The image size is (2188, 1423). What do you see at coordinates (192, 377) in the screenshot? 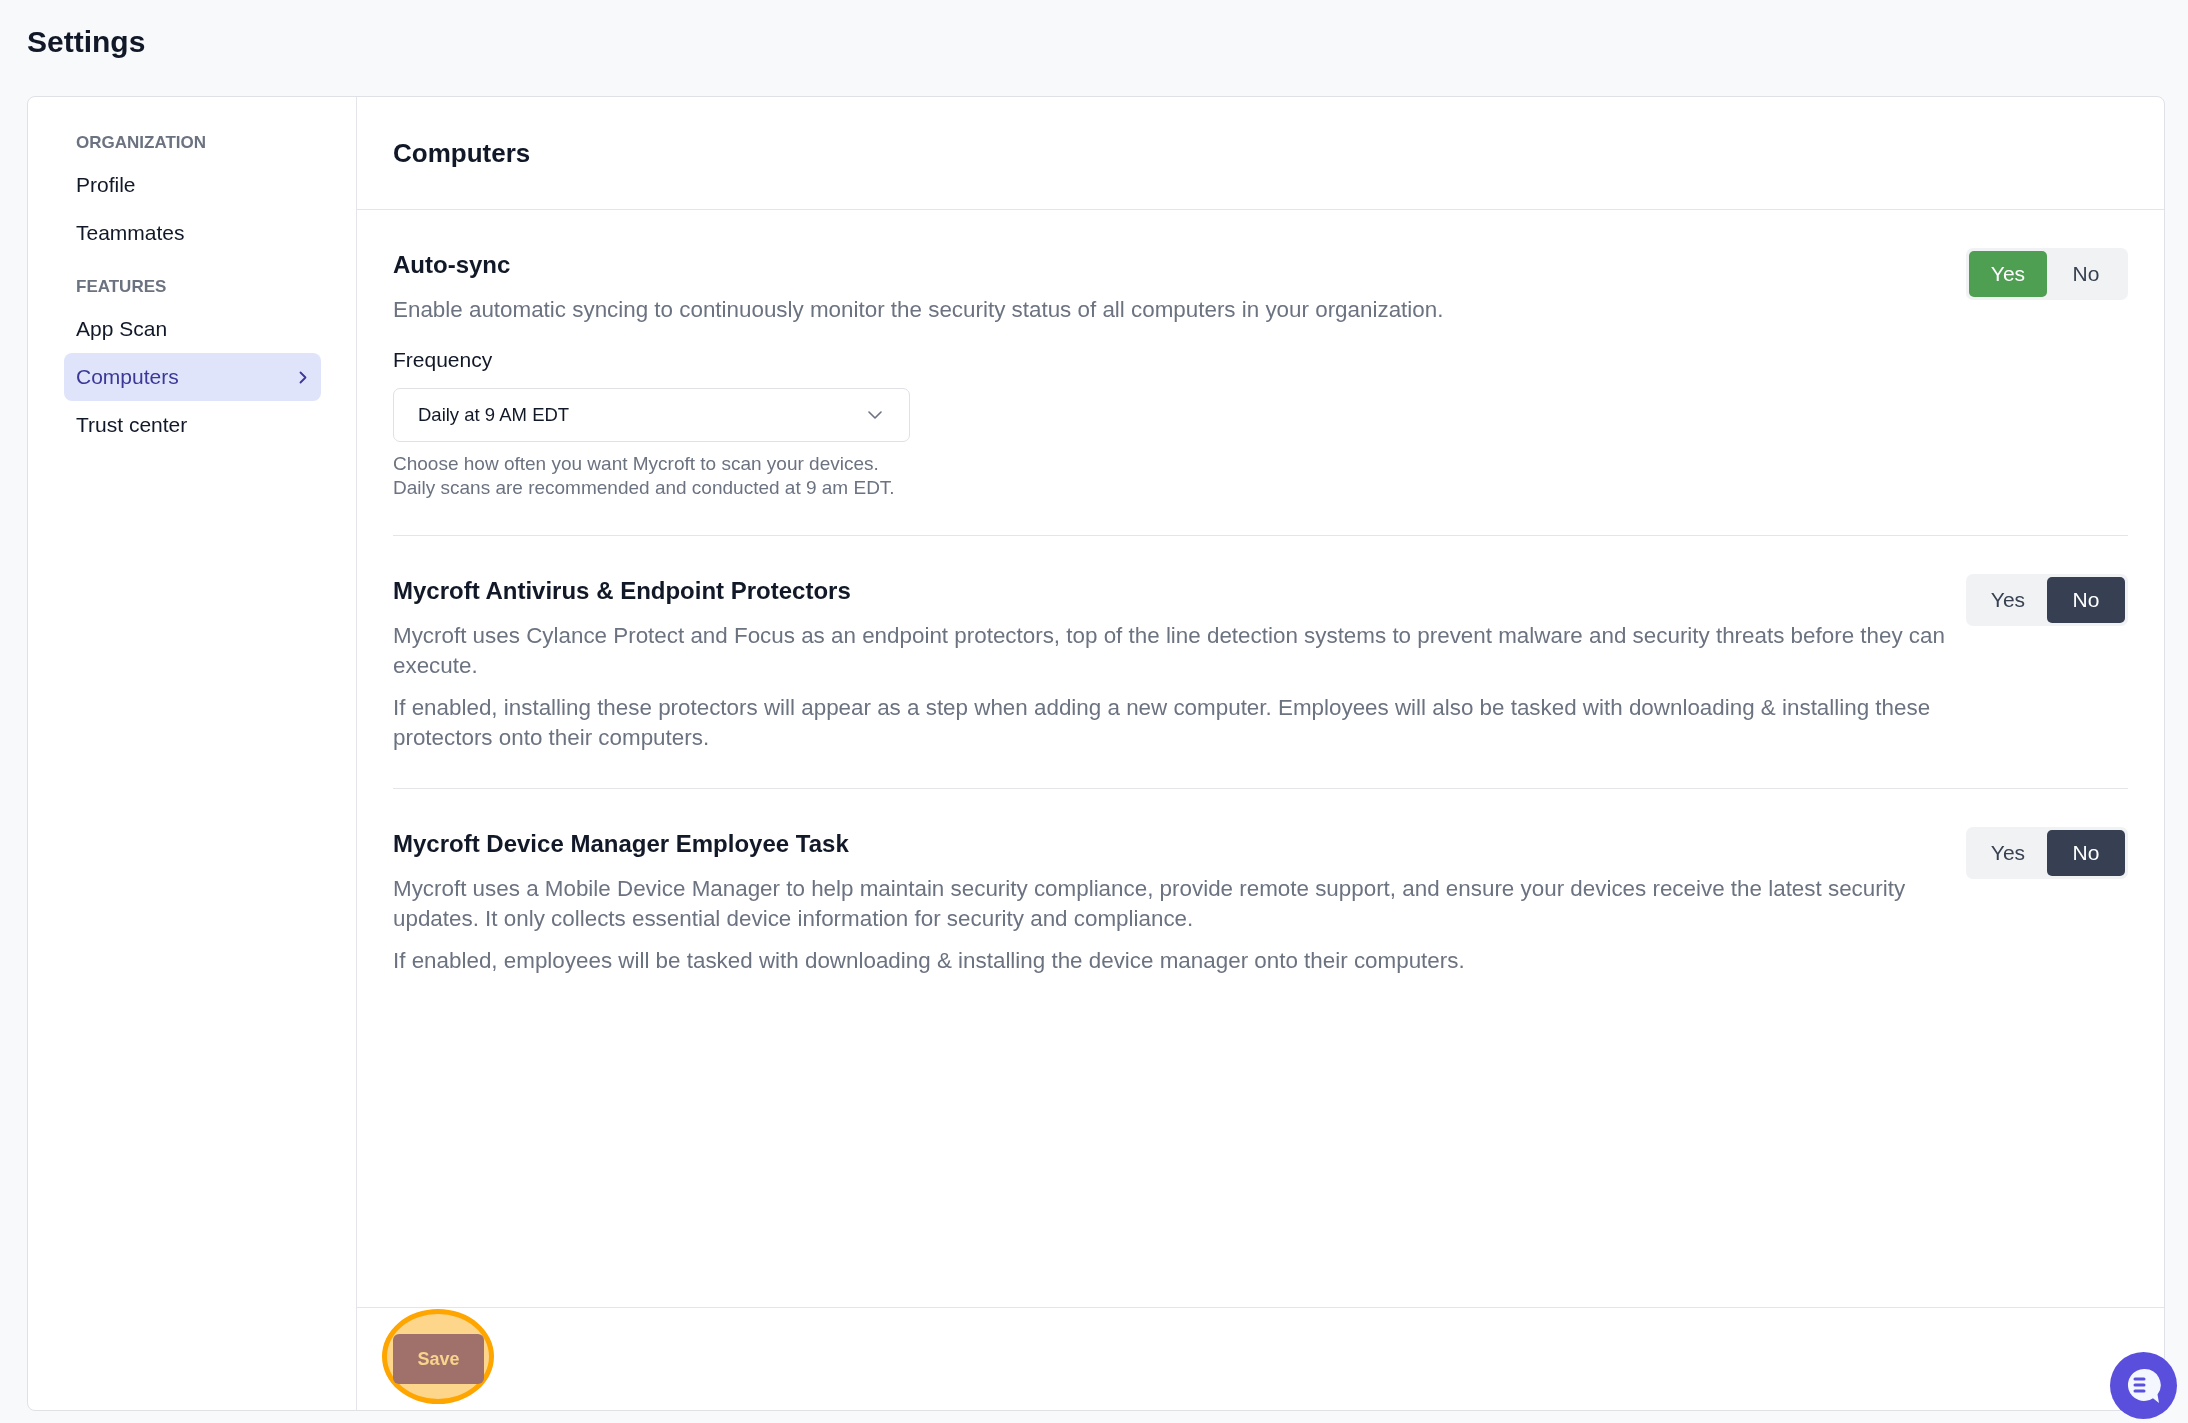
I see `sidebar-item: Computers` at bounding box center [192, 377].